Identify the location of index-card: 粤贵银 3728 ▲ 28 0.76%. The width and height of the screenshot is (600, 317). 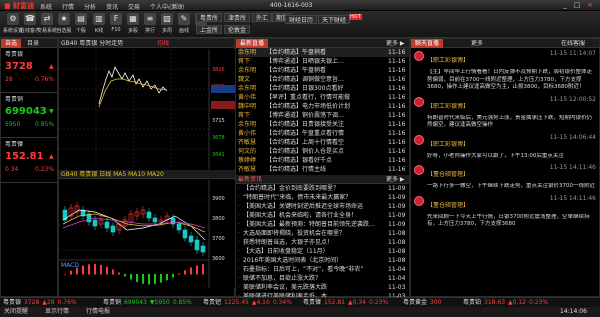
(29, 70).